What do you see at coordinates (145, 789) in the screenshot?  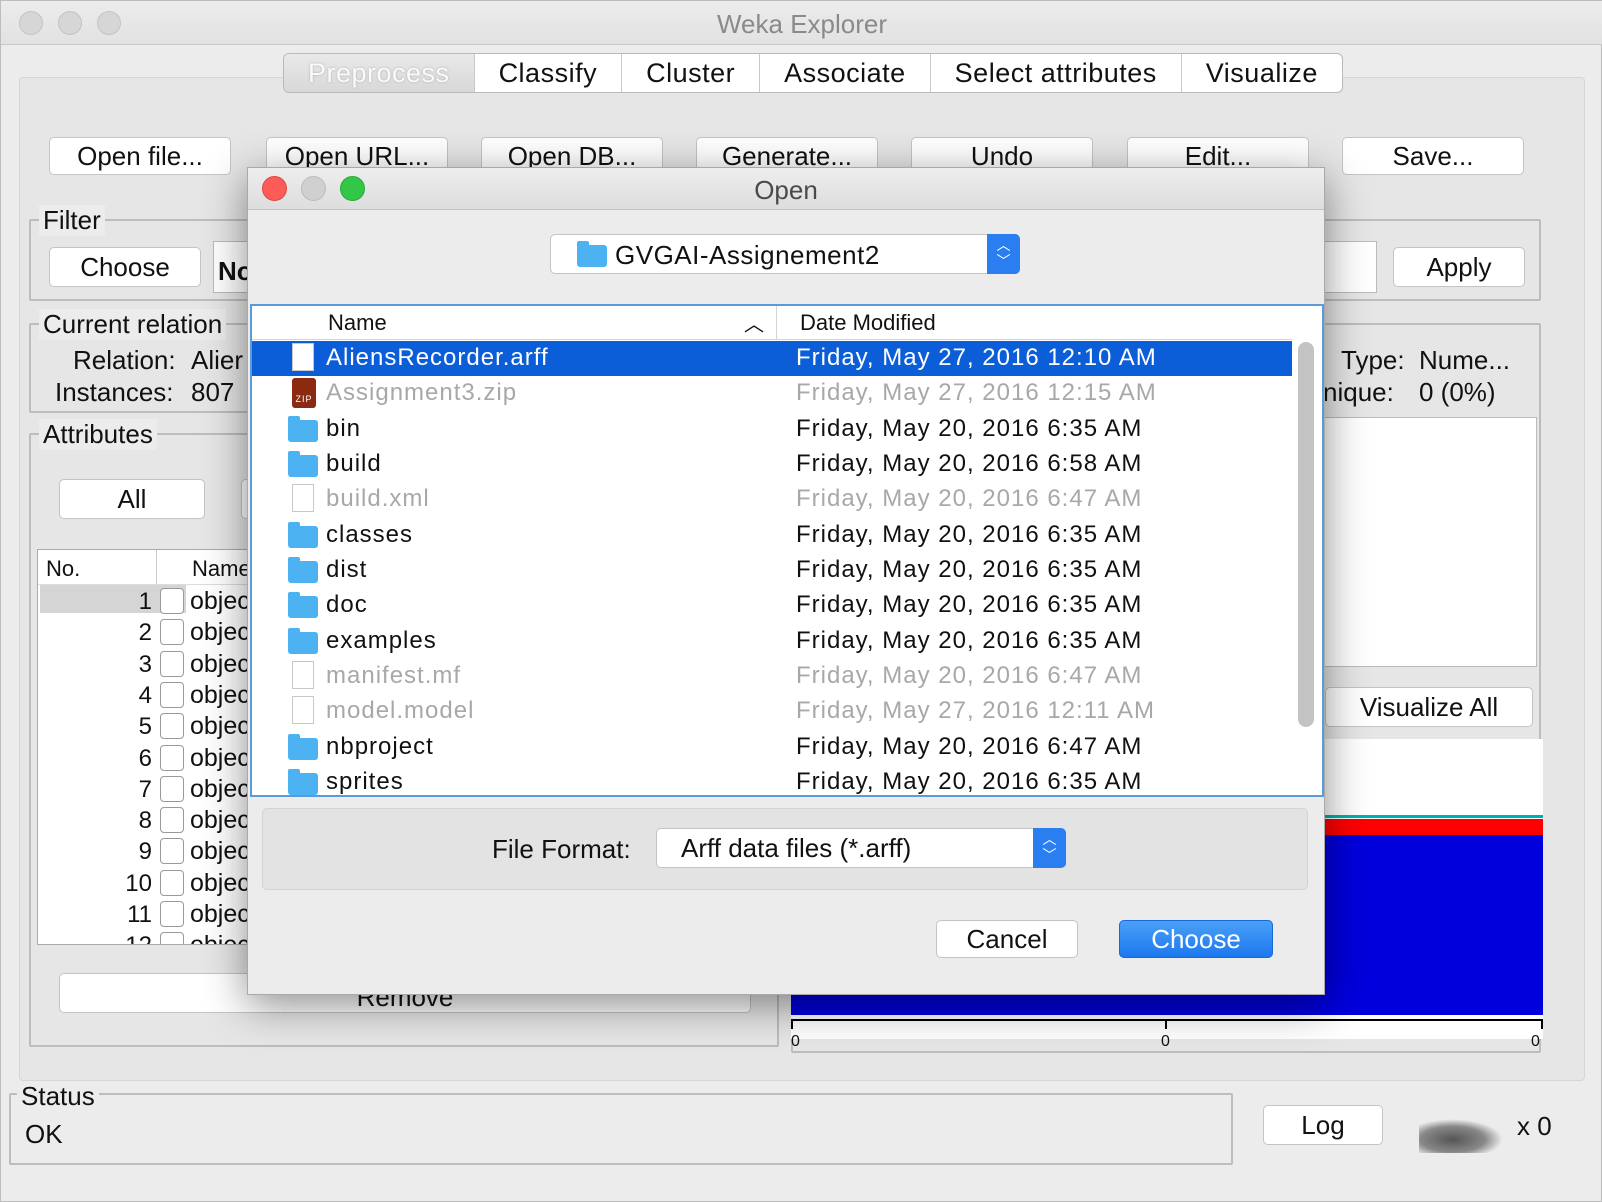 I see `attribute-number: 7` at bounding box center [145, 789].